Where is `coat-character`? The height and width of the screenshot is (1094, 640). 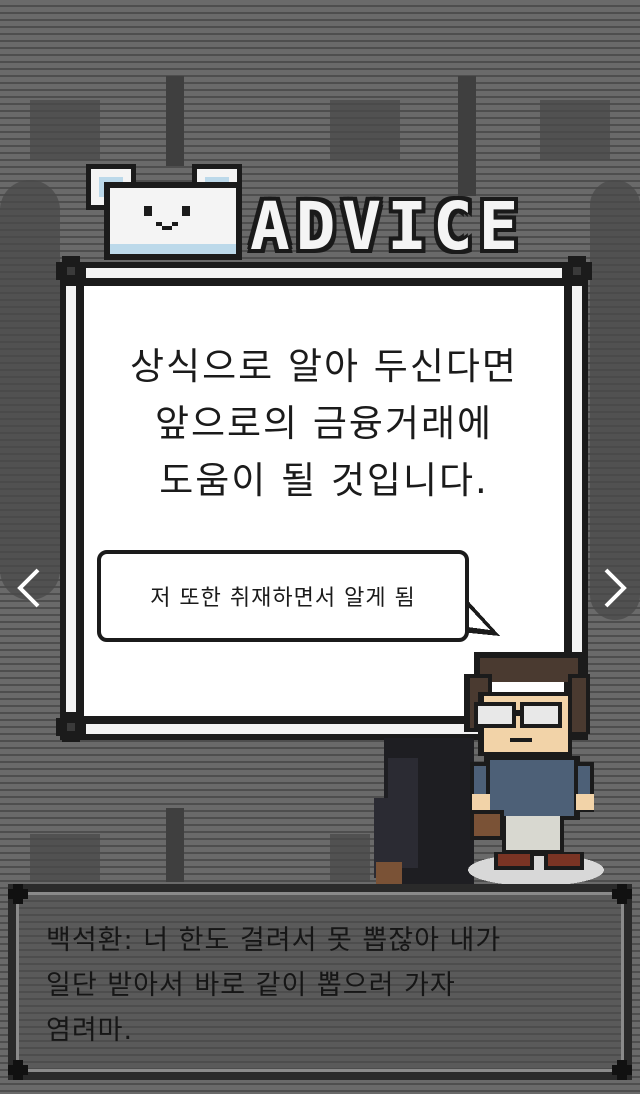 coat-character is located at coordinates (424, 813).